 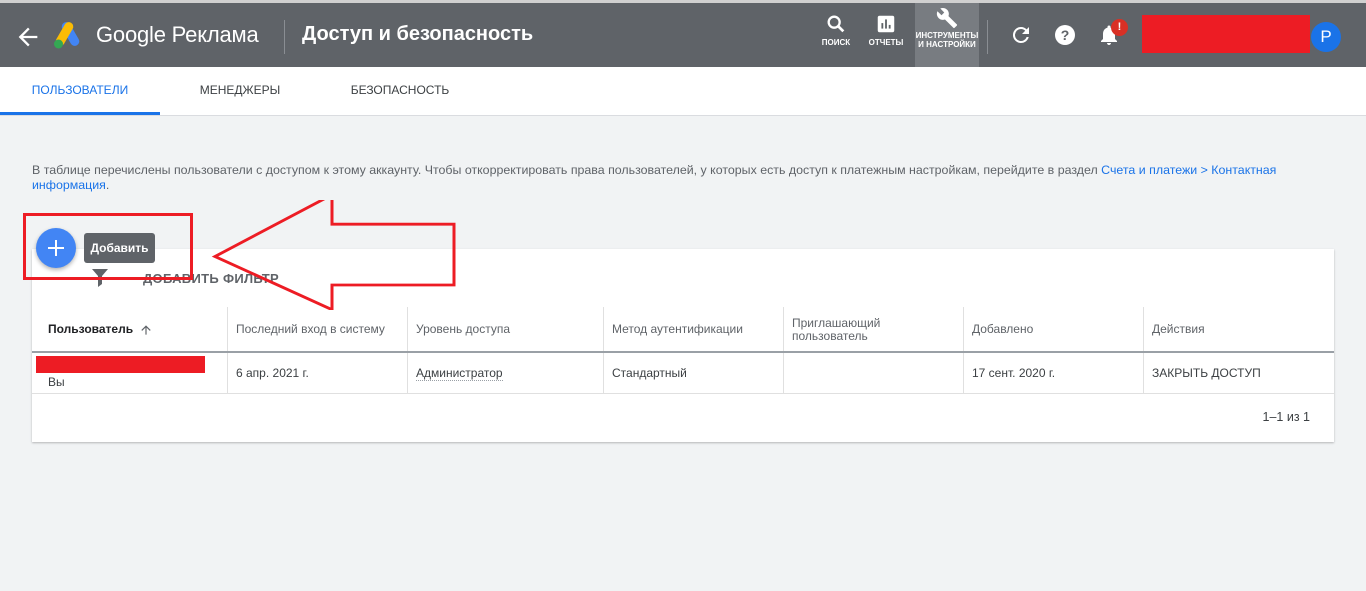 I want to click on redacted-account-name, so click(x=1226, y=34).